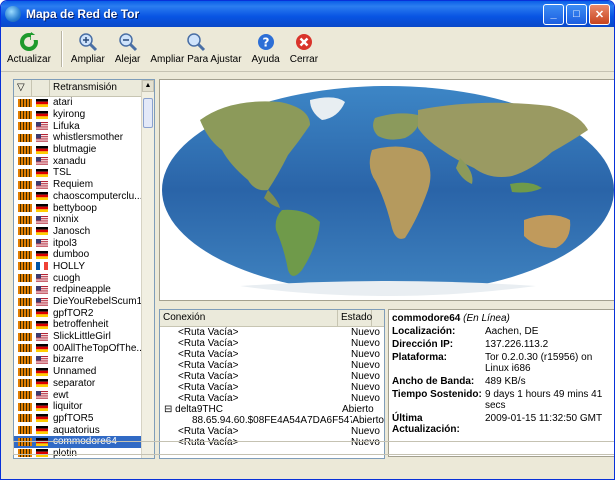  Describe the element at coordinates (76, 430) in the screenshot. I see `relay-name: aquatorius` at that location.